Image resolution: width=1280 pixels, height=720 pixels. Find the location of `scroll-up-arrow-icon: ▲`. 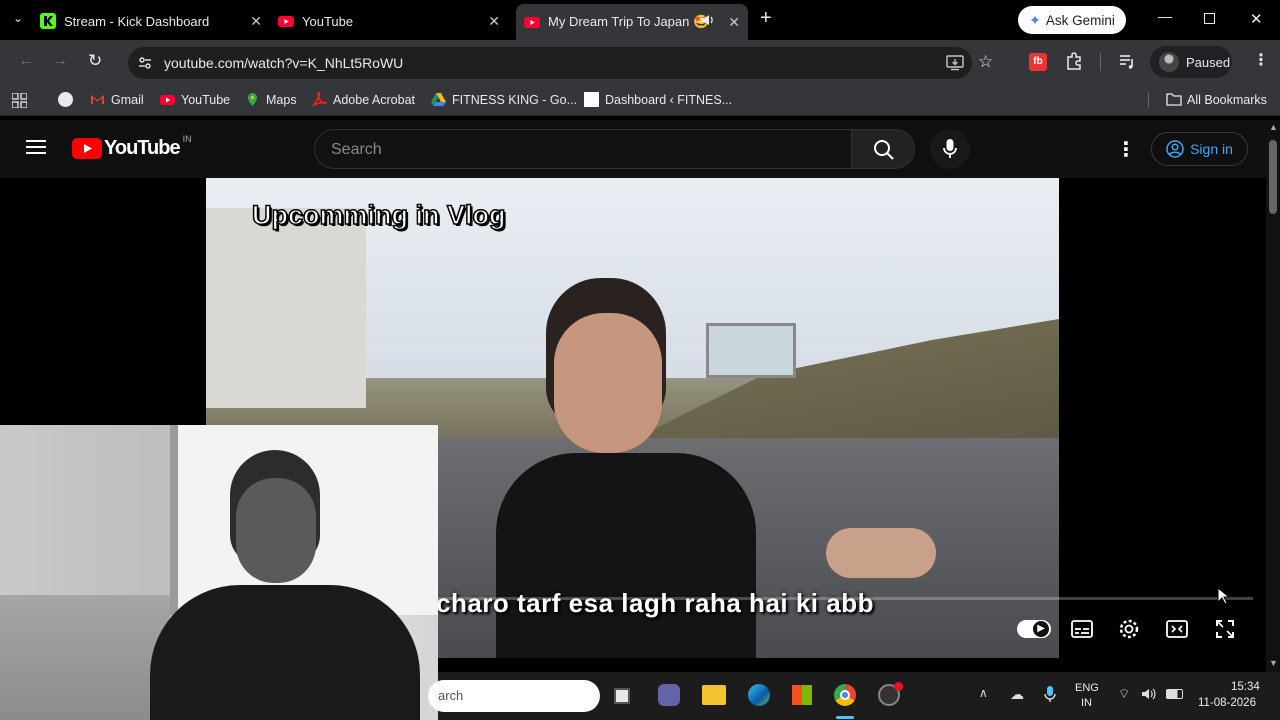

scroll-up-arrow-icon: ▲ is located at coordinates (1273, 127).